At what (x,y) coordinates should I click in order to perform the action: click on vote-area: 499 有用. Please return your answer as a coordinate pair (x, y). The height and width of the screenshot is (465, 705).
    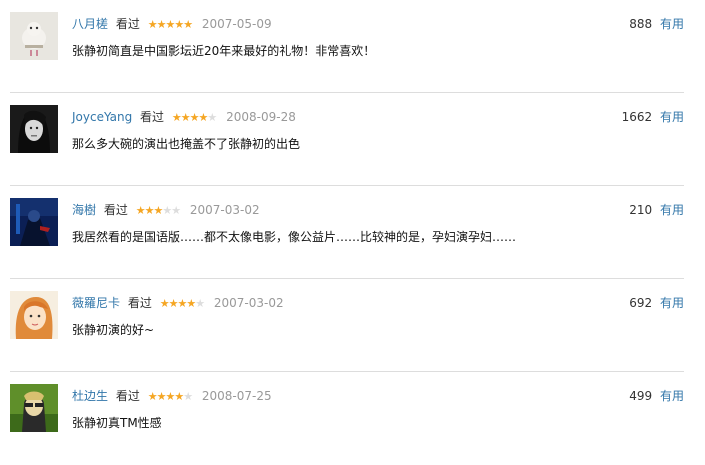
    Looking at the image, I should click on (656, 396).